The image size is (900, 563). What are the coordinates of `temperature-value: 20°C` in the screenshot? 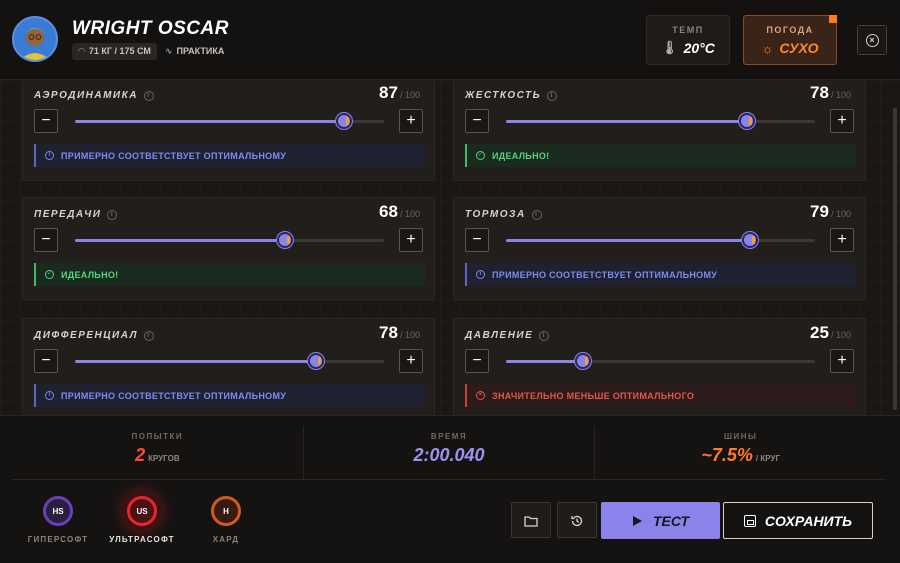 It's located at (699, 48).